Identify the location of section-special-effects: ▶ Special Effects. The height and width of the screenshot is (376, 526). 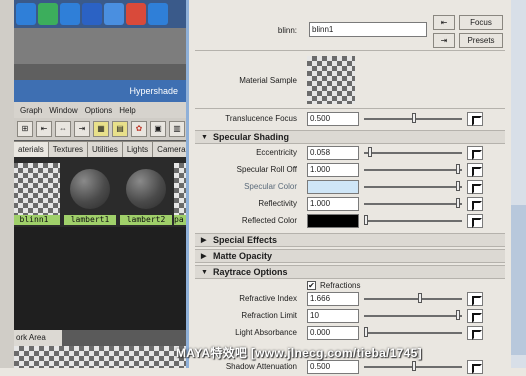
(350, 240).